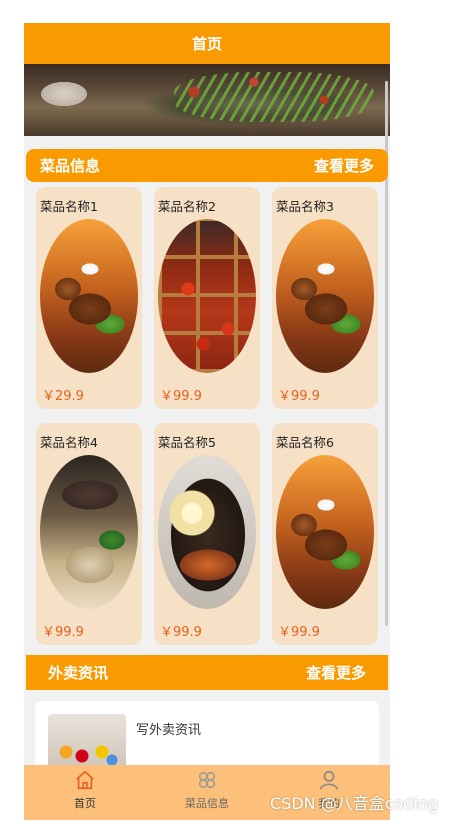  What do you see at coordinates (329, 780) in the screenshot?
I see `user-icon` at bounding box center [329, 780].